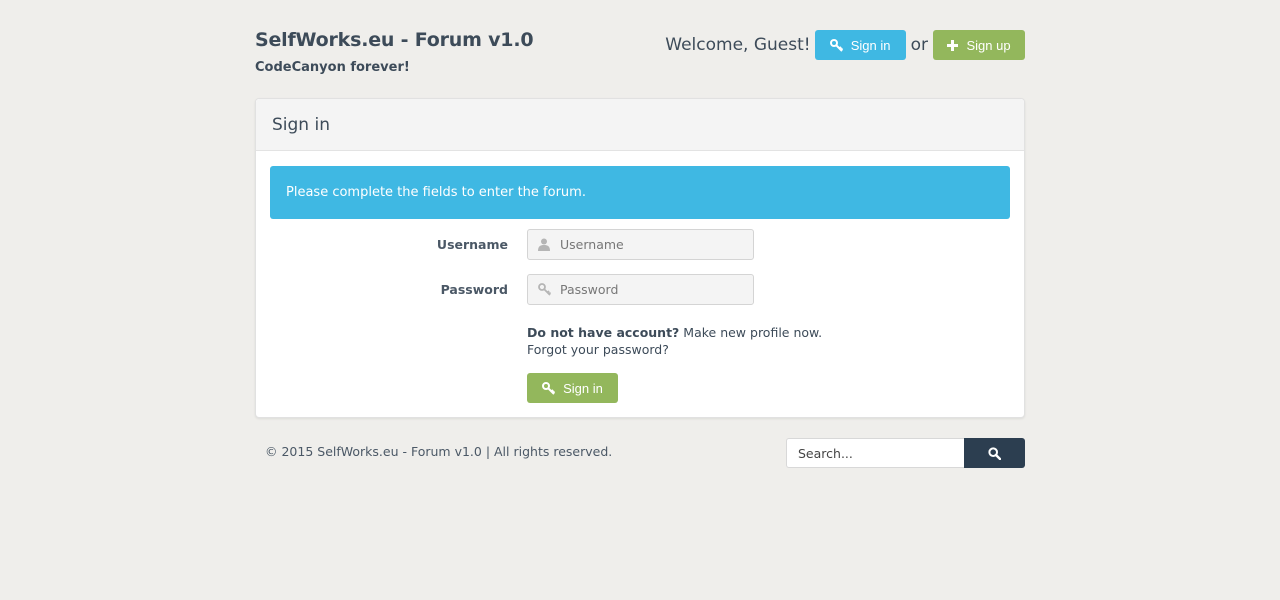 Image resolution: width=1280 pixels, height=600 pixels. What do you see at coordinates (583, 388) in the screenshot?
I see `signin-submit-label: Sign in` at bounding box center [583, 388].